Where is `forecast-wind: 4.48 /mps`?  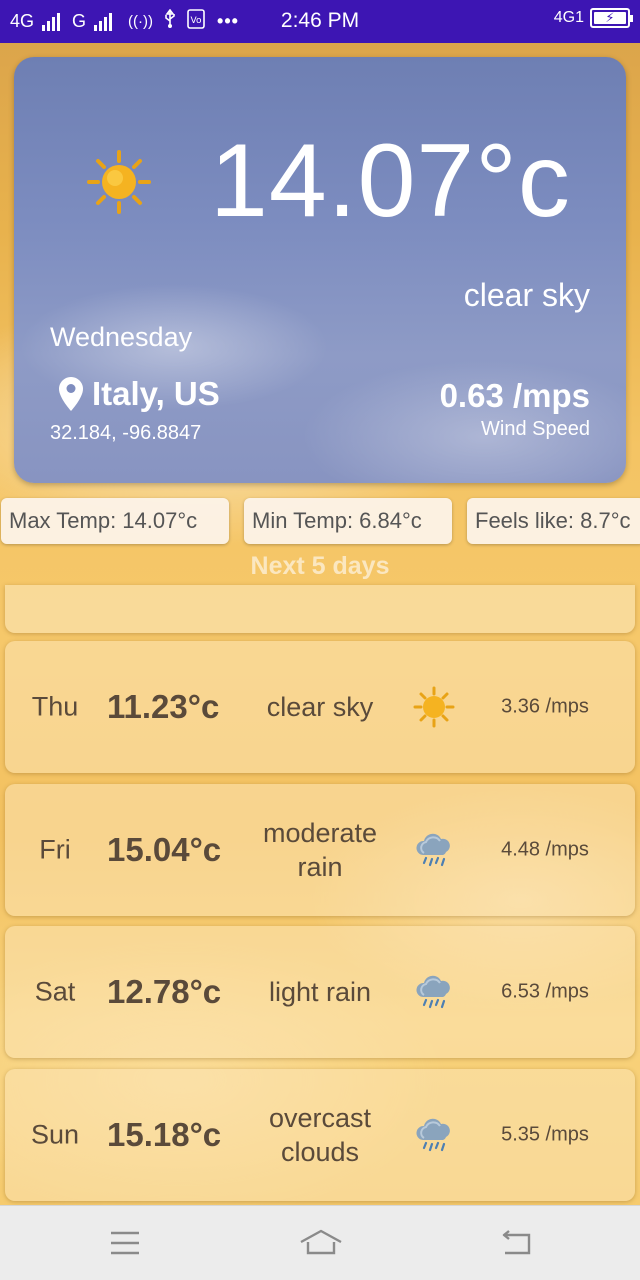 forecast-wind: 4.48 /mps is located at coordinates (545, 849).